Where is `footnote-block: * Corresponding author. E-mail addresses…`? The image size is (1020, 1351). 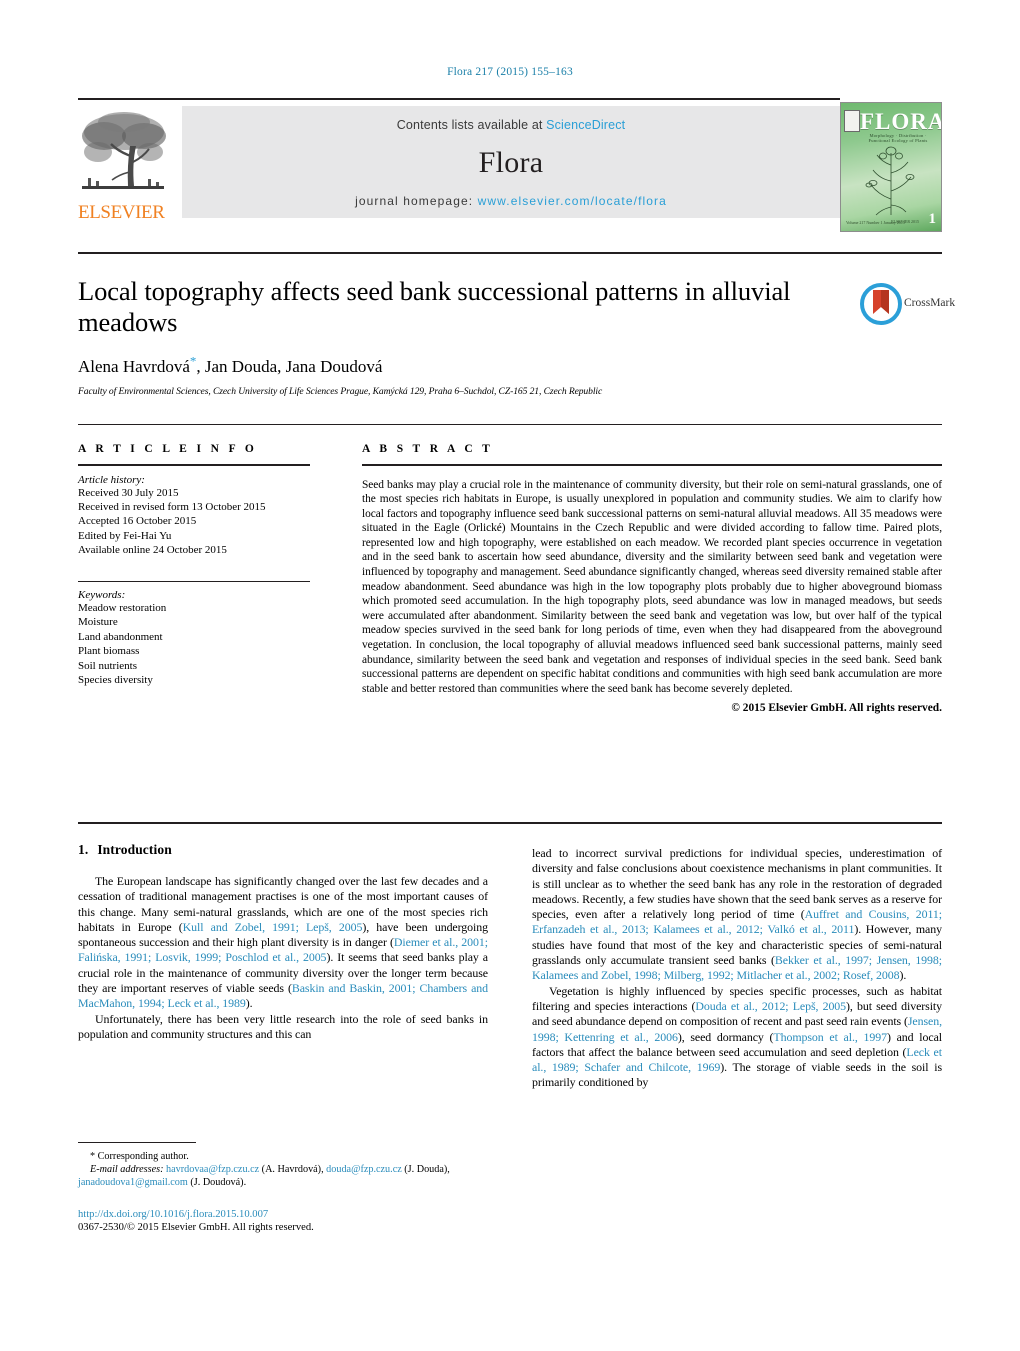
footnote-block: * Corresponding author. E-mail addresses… is located at coordinates (283, 1165).